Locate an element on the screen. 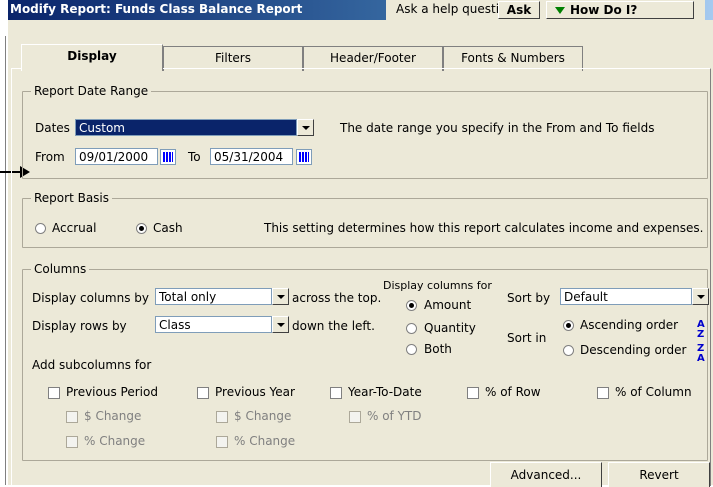  across-top-label: across the top. is located at coordinates (337, 298).